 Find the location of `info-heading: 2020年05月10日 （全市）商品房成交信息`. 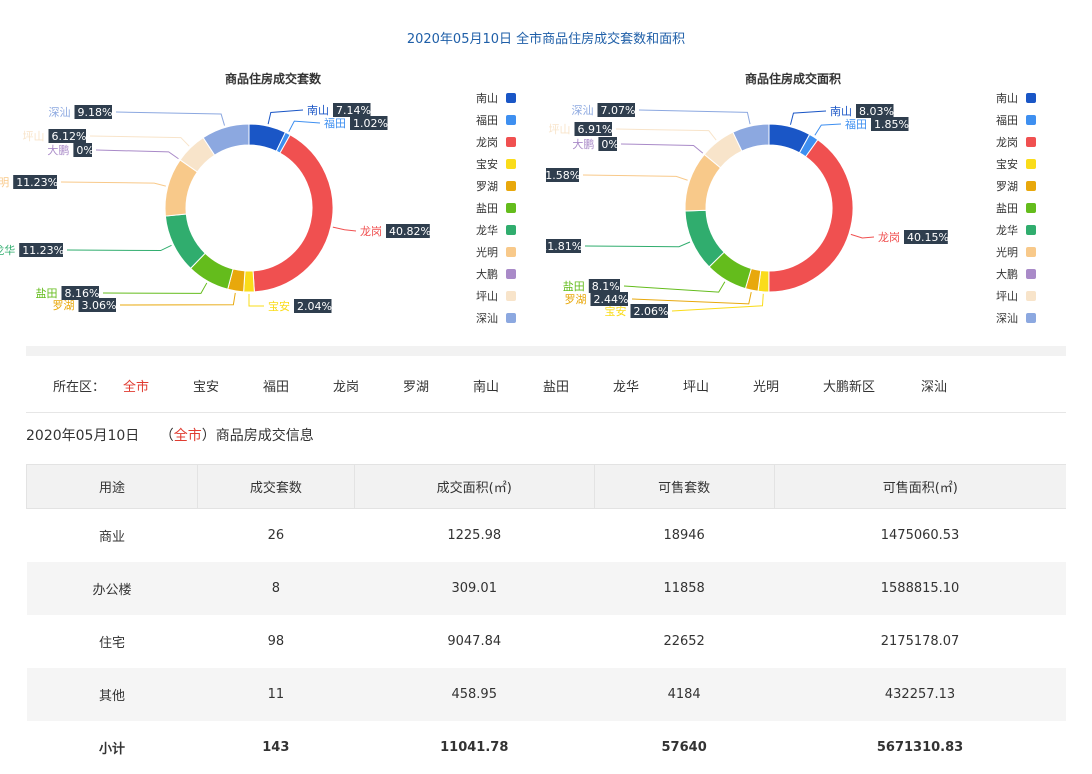

info-heading: 2020年05月10日 （全市）商品房成交信息 is located at coordinates (170, 435).